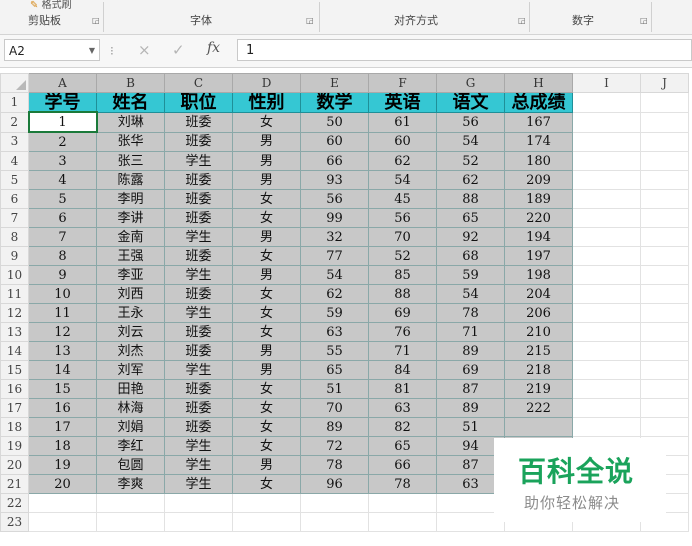  I want to click on table-cell: 204, so click(538, 294).